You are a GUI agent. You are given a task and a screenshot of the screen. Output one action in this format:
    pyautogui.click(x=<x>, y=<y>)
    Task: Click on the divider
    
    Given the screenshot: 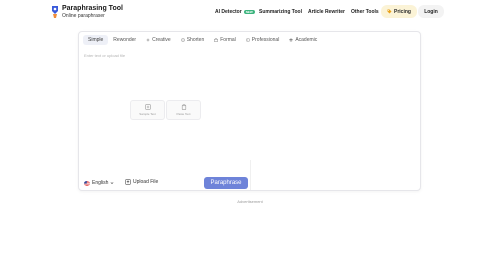 What is the action you would take?
    pyautogui.click(x=250, y=175)
    